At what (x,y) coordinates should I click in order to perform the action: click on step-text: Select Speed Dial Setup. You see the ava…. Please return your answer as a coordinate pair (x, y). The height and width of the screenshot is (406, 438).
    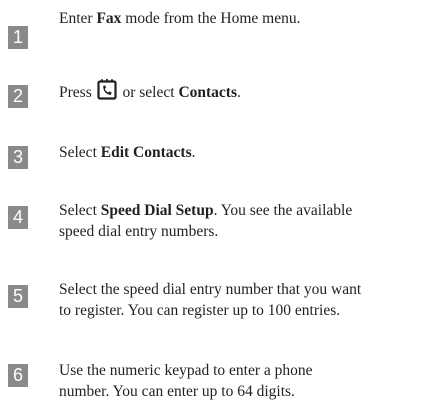
    Looking at the image, I should click on (206, 221).